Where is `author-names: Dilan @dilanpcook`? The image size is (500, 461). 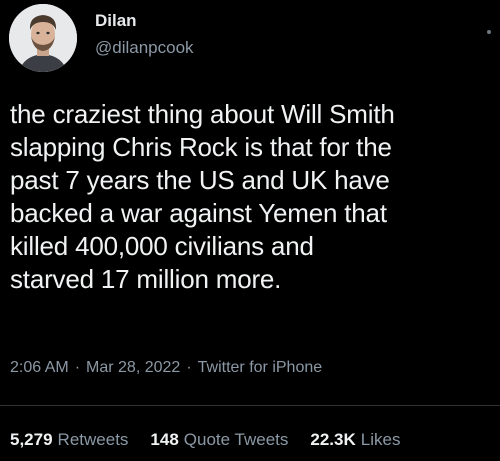 author-names: Dilan @dilanpcook is located at coordinates (144, 34).